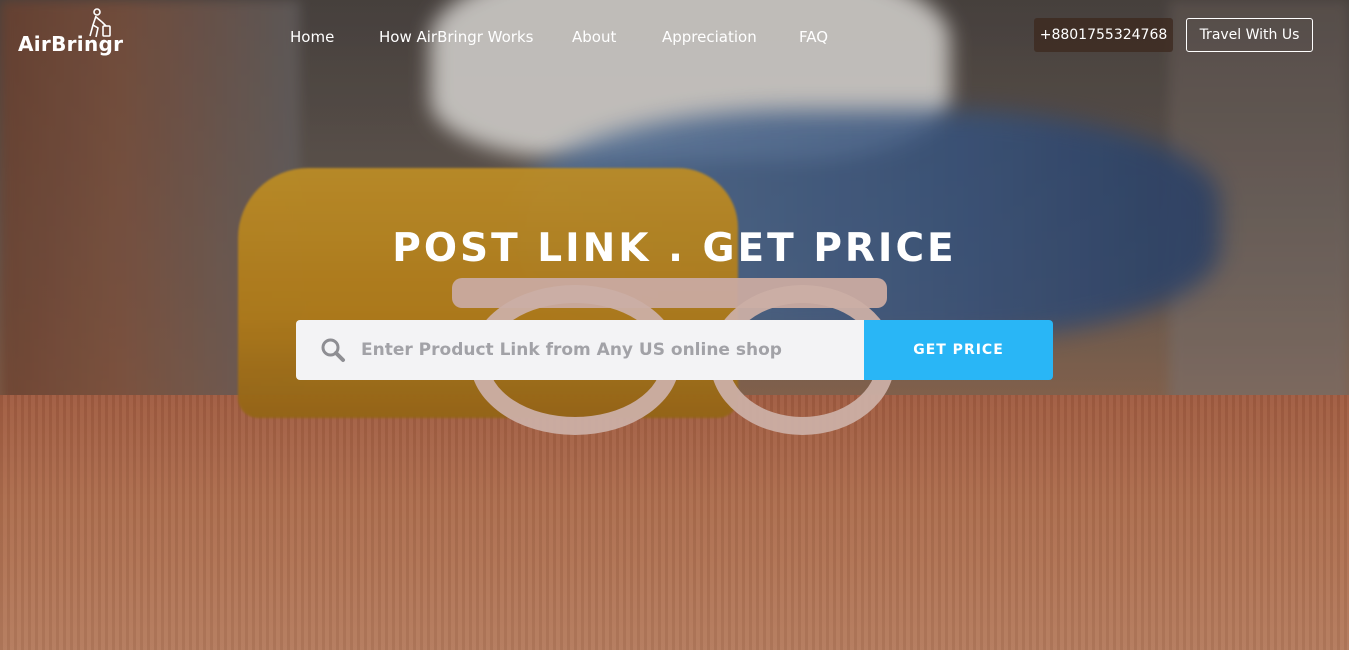  I want to click on travel-with-us-button: Travel With Us, so click(1249, 35).